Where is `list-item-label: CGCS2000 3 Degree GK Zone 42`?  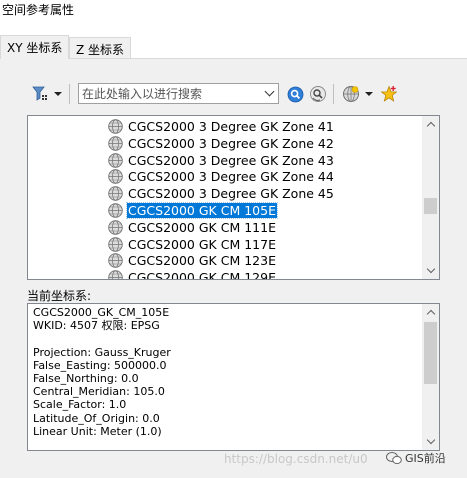
list-item-label: CGCS2000 3 Degree GK Zone 42 is located at coordinates (231, 143).